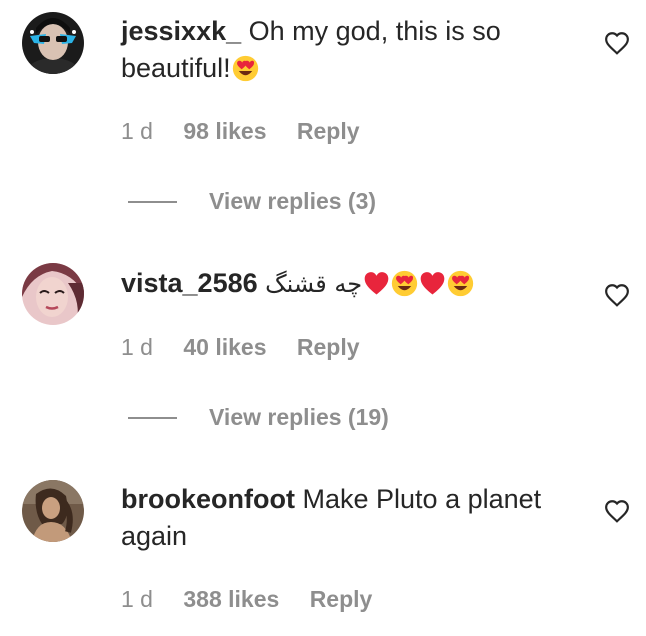 This screenshot has width=646, height=636. What do you see at coordinates (53, 511) in the screenshot?
I see `avatar-brookeonfoot` at bounding box center [53, 511].